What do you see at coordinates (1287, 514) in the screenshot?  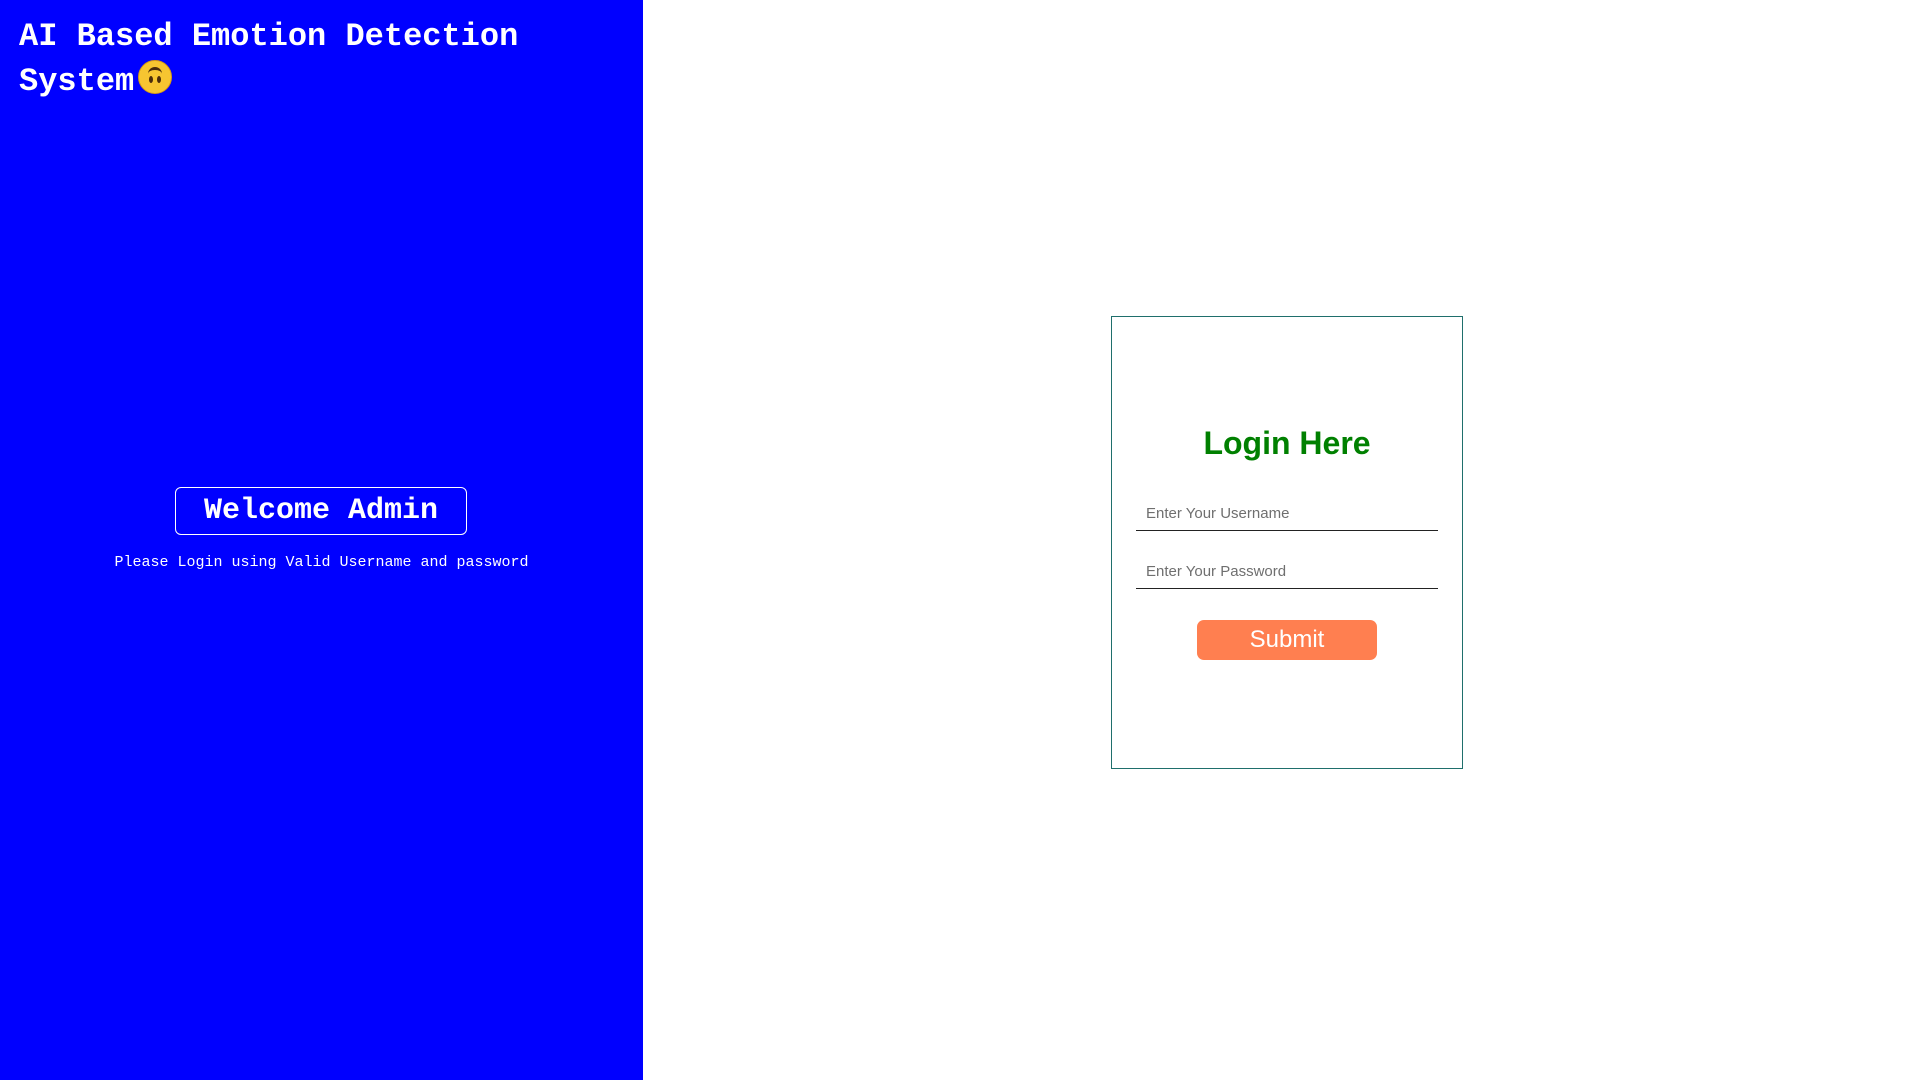 I see `username-input` at bounding box center [1287, 514].